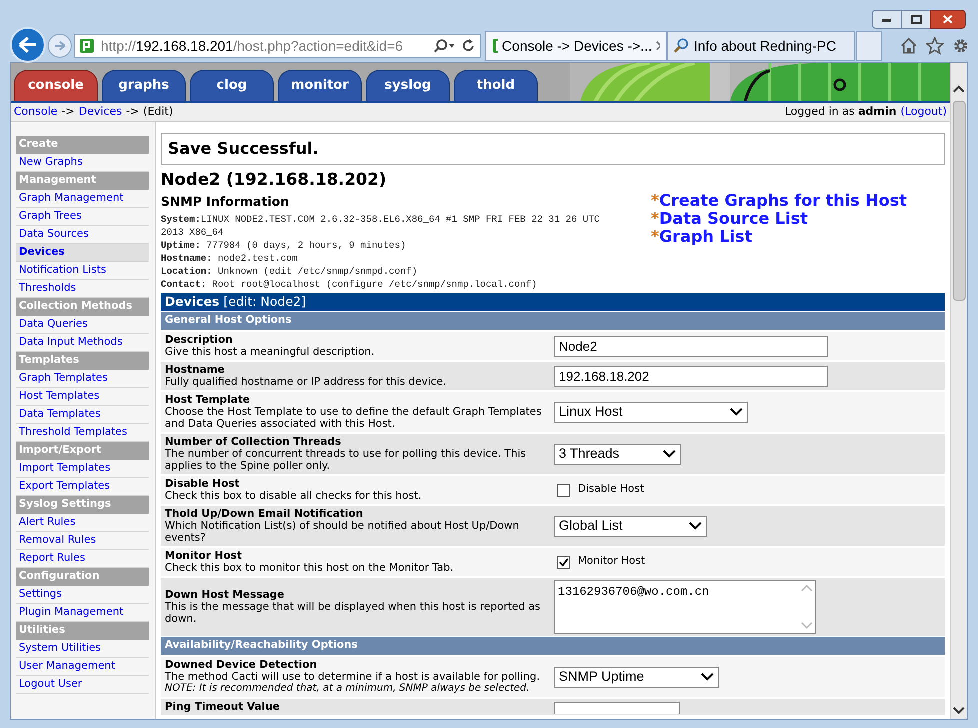 This screenshot has height=728, width=978. Describe the element at coordinates (553, 149) in the screenshot. I see `success-message: Save Successful.` at that location.